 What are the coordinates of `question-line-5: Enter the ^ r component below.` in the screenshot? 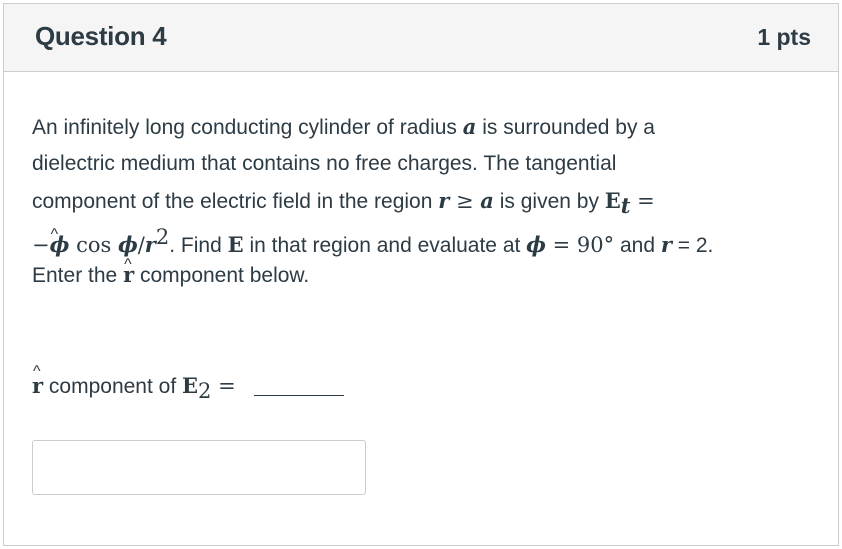 It's located at (422, 274).